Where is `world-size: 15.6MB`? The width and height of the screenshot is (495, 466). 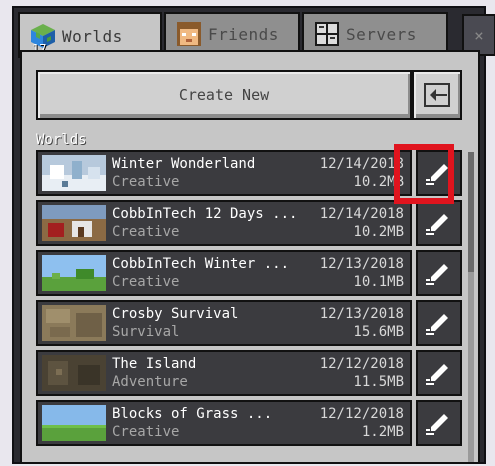
world-size: 15.6MB is located at coordinates (378, 332).